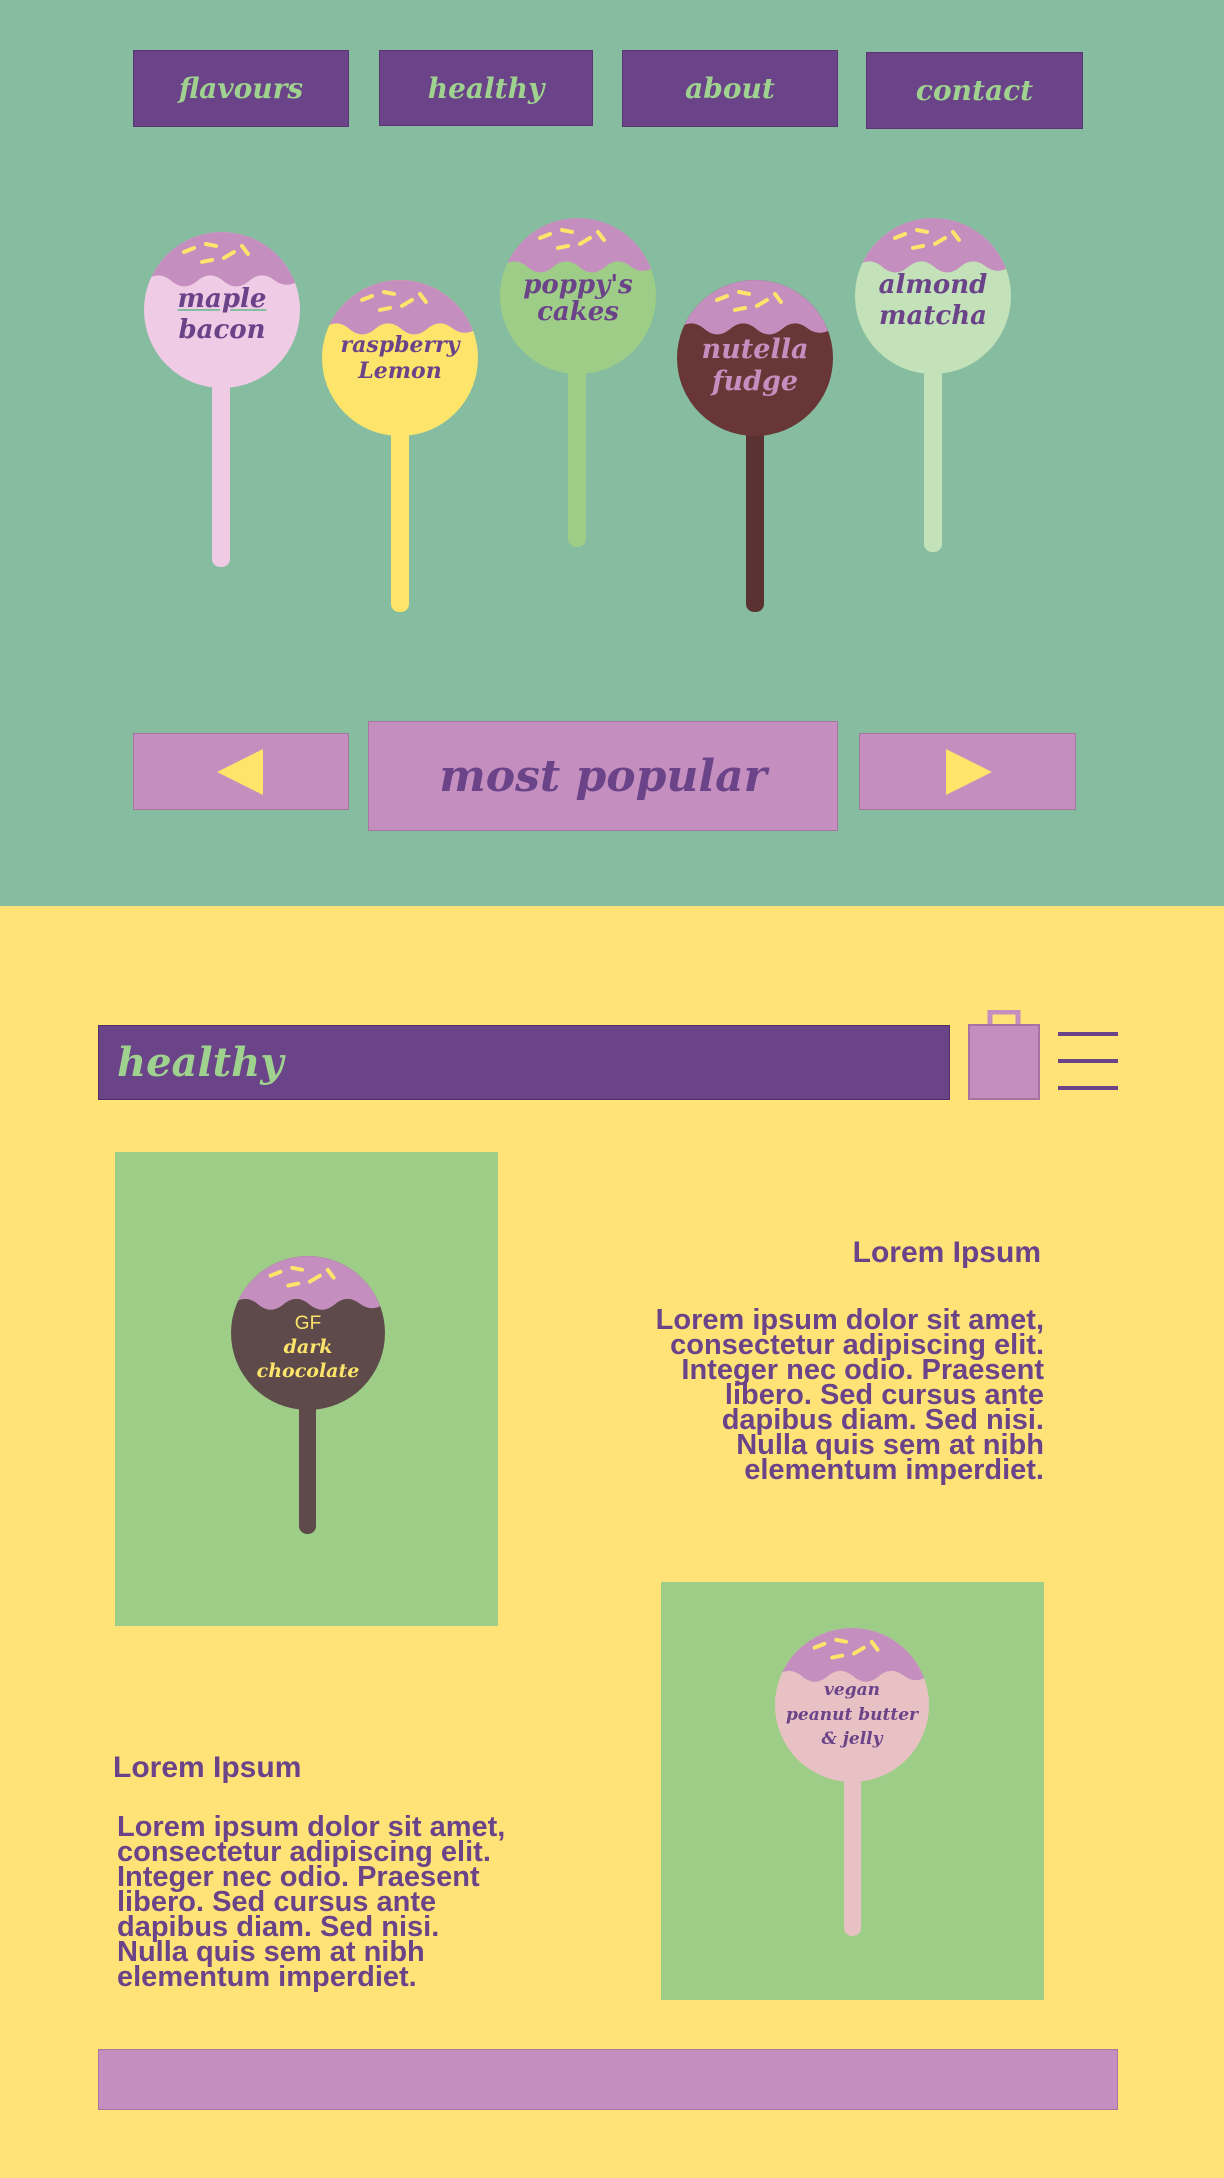 Image resolution: width=1224 pixels, height=2178 pixels. What do you see at coordinates (308, 1323) in the screenshot?
I see `product-label-line1: GF` at bounding box center [308, 1323].